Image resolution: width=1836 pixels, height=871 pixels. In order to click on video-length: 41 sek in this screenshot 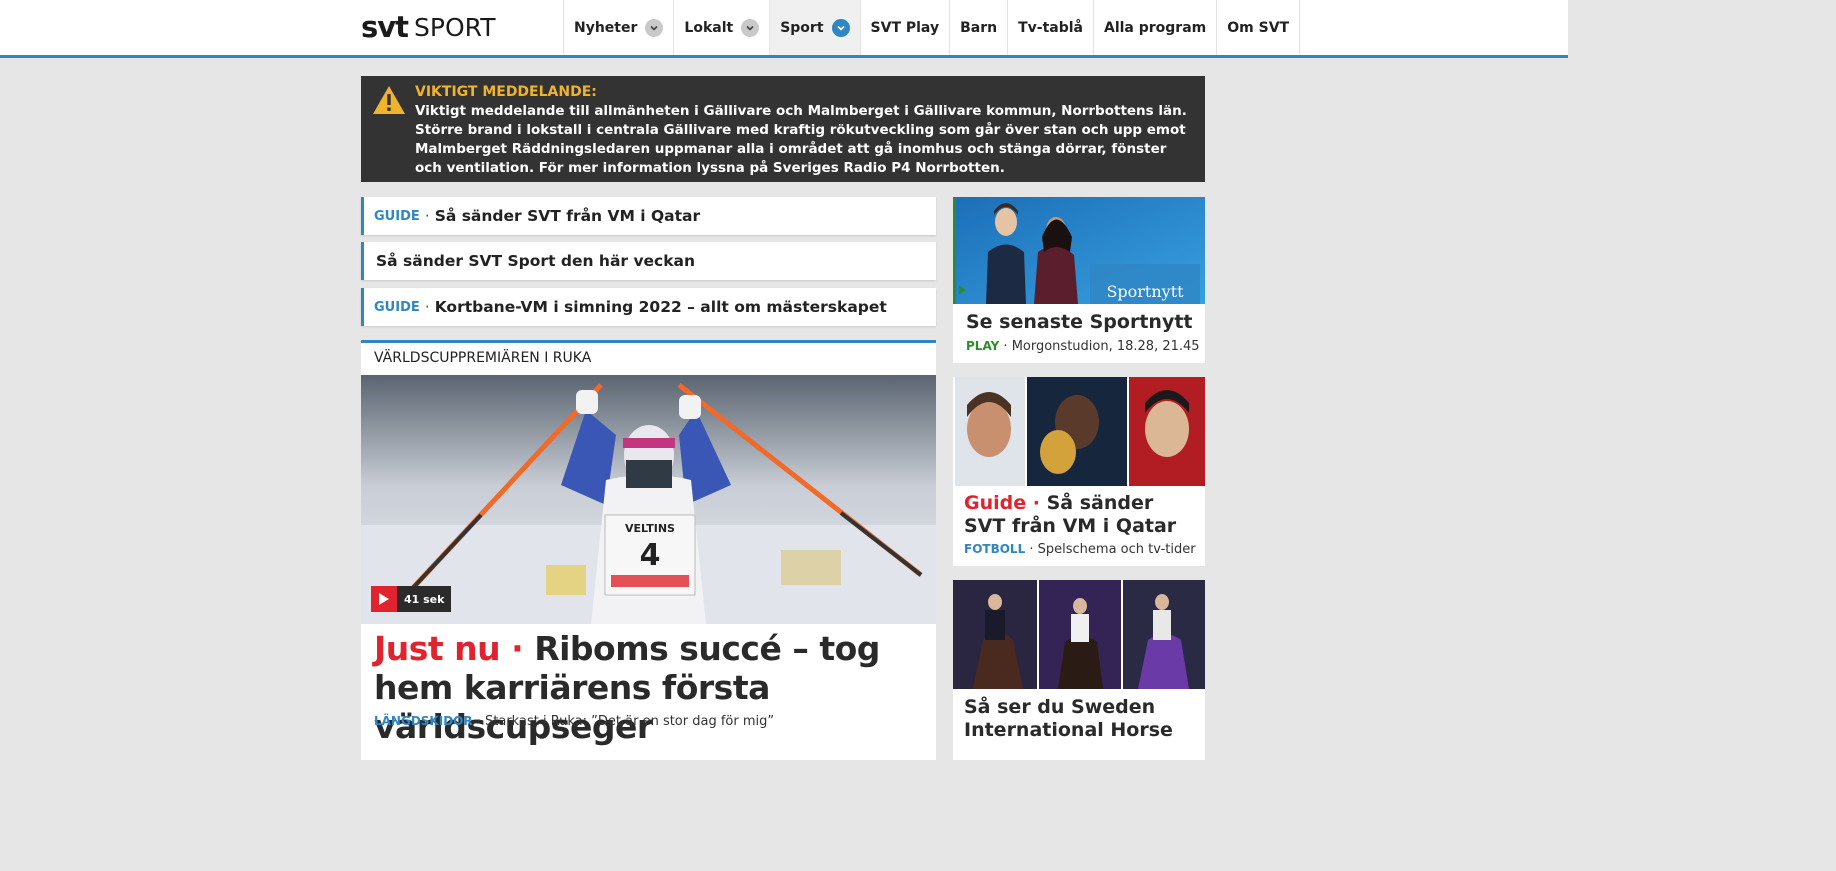, I will do `click(424, 599)`.